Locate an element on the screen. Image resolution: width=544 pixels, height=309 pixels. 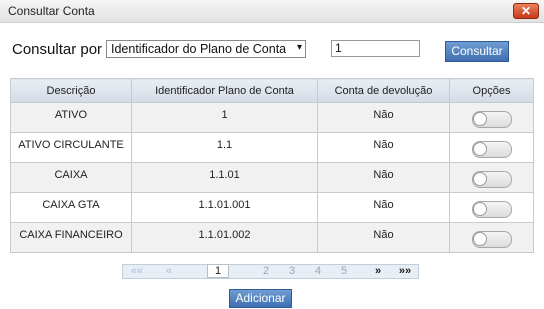
column-header-opcoes: Opções is located at coordinates (491, 90).